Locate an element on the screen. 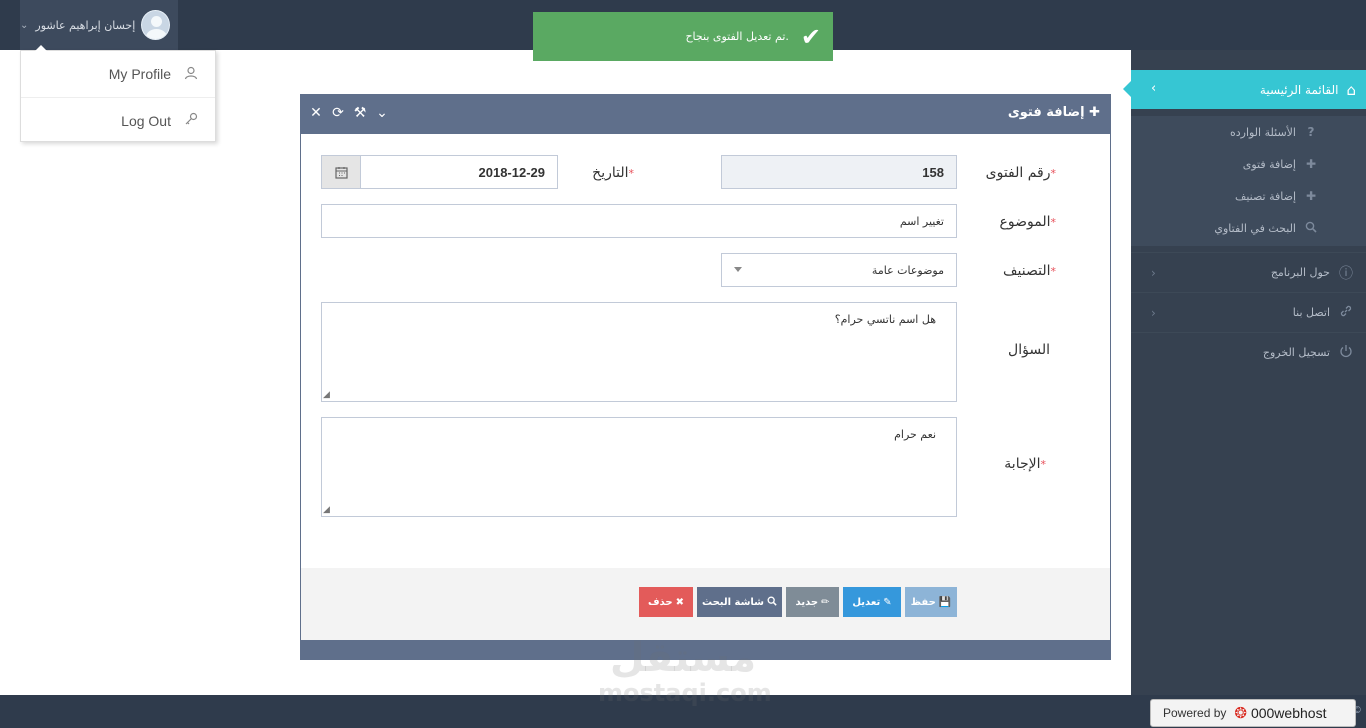  subject-label: *الموضوع is located at coordinates (1028, 222).